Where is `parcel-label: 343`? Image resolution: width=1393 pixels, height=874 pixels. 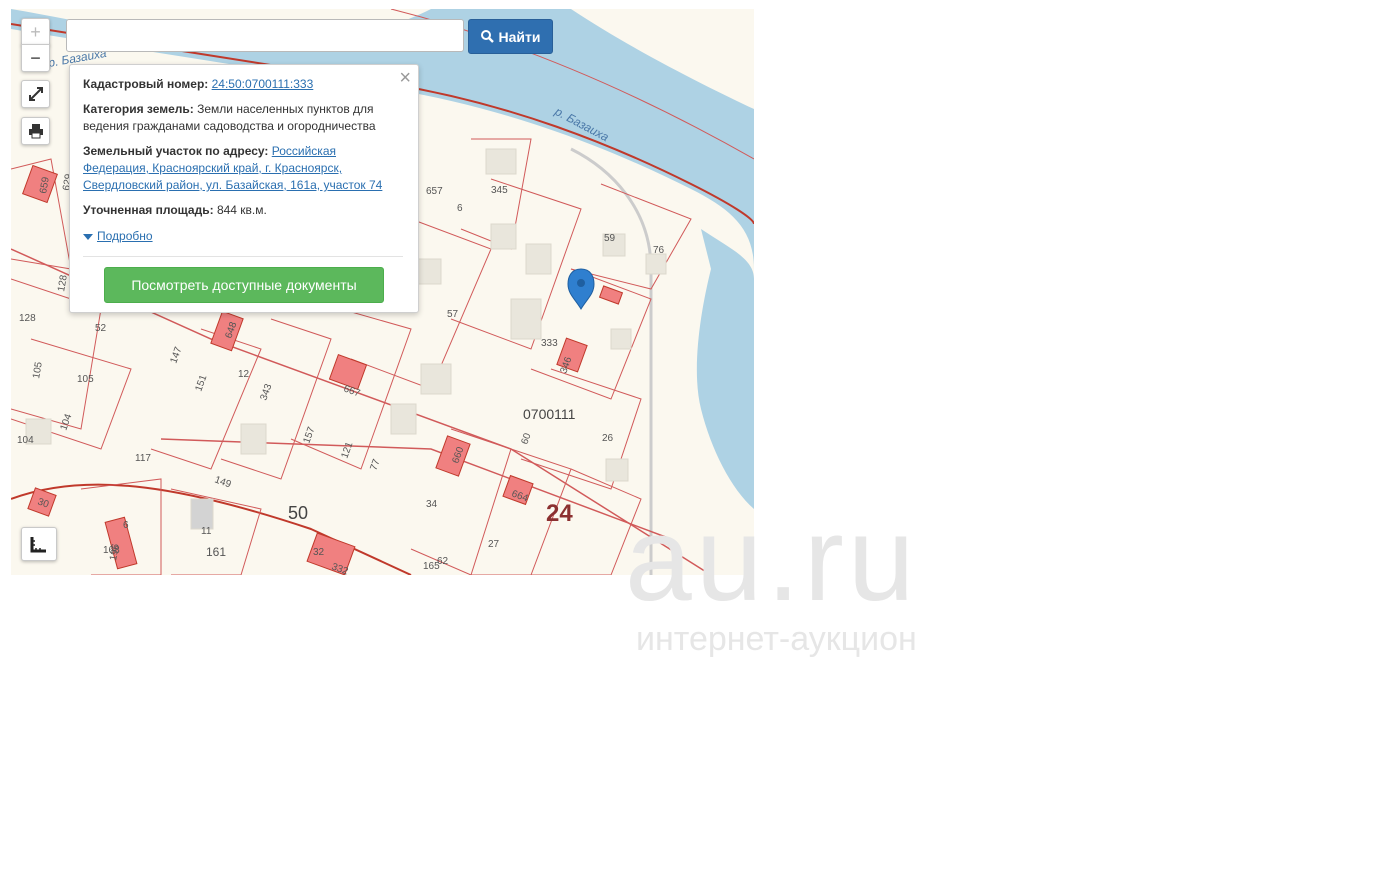 parcel-label: 343 is located at coordinates (266, 392).